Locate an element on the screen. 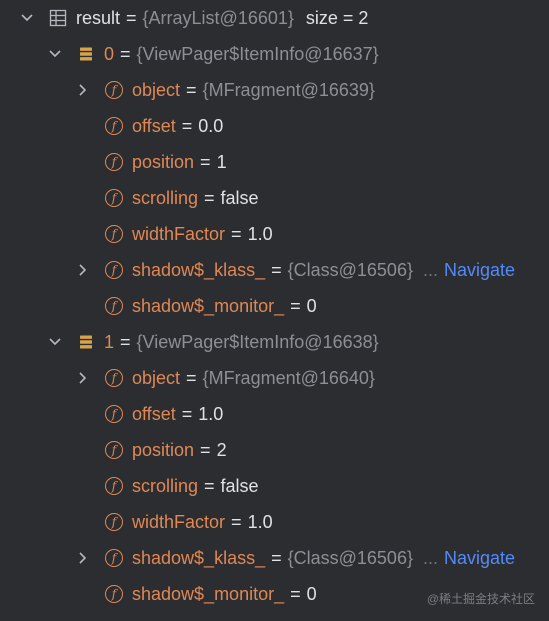 This screenshot has width=549, height=621. tree-row-field-object: f object = {MFragment@16639} is located at coordinates (274, 90).